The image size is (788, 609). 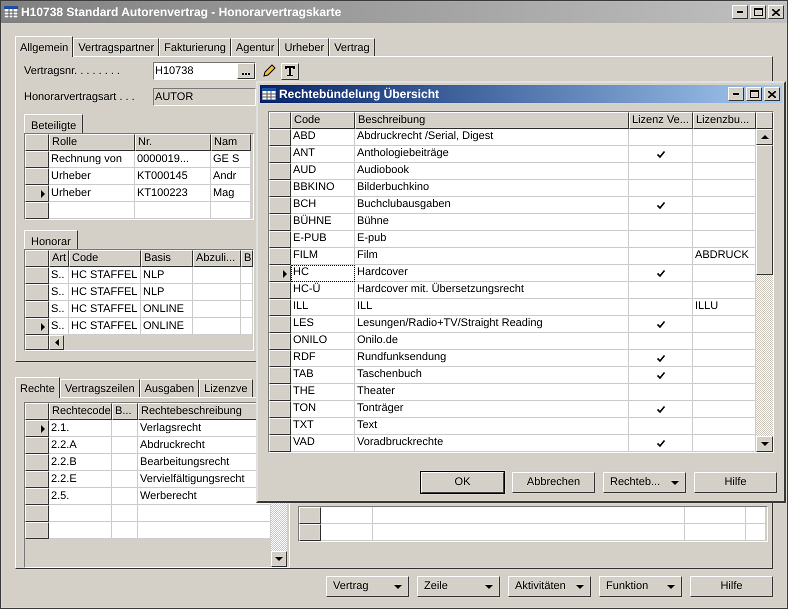 I want to click on dropdown-button: Vertrag, so click(x=367, y=586).